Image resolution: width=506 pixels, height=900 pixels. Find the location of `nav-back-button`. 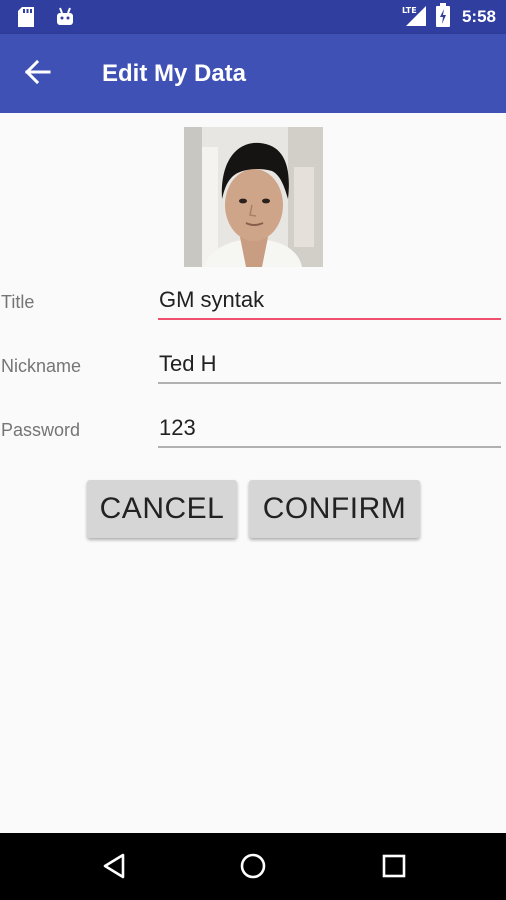

nav-back-button is located at coordinates (114, 868).